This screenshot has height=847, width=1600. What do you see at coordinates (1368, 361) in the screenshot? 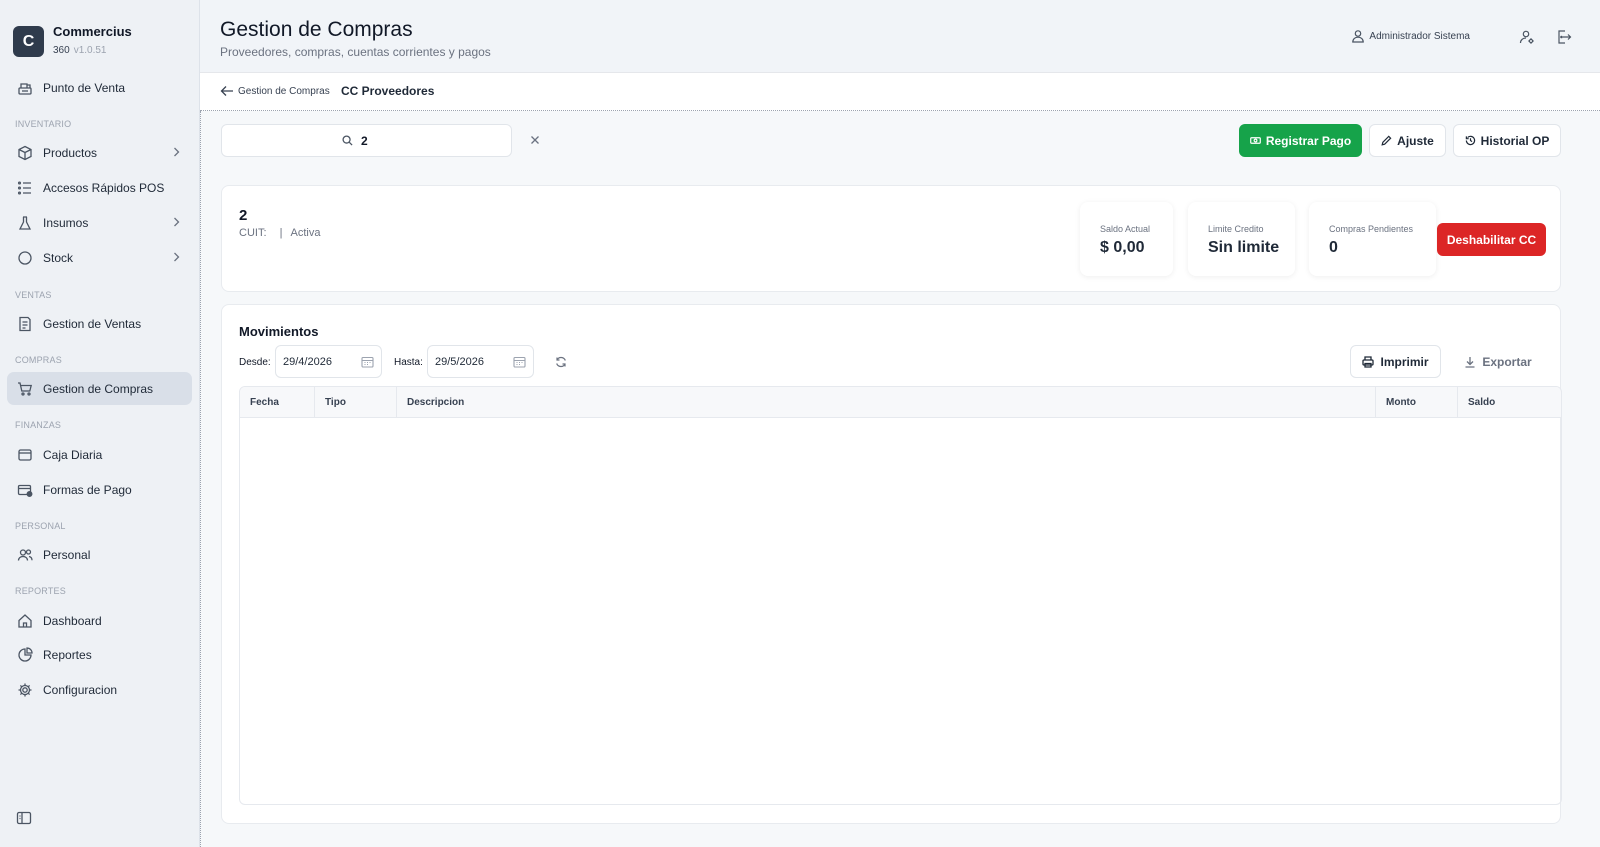
I see `printer-icon` at bounding box center [1368, 361].